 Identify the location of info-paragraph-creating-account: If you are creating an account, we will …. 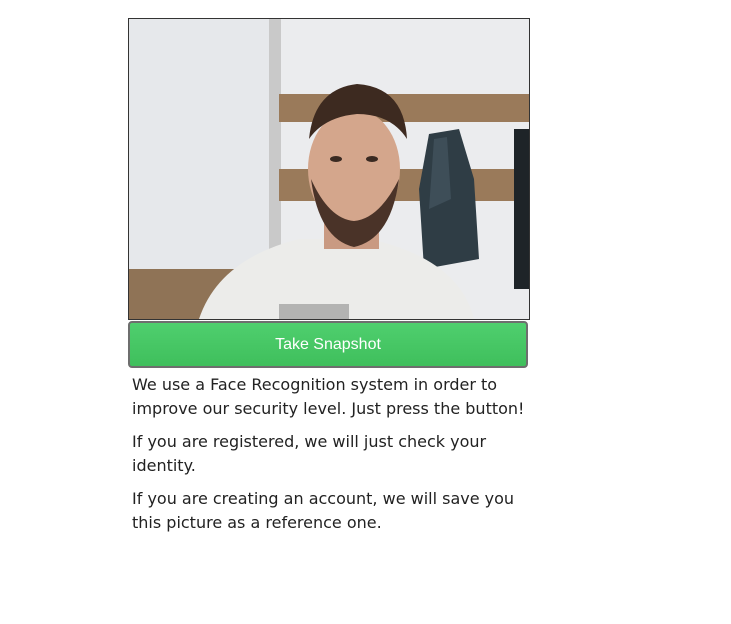
(323, 510).